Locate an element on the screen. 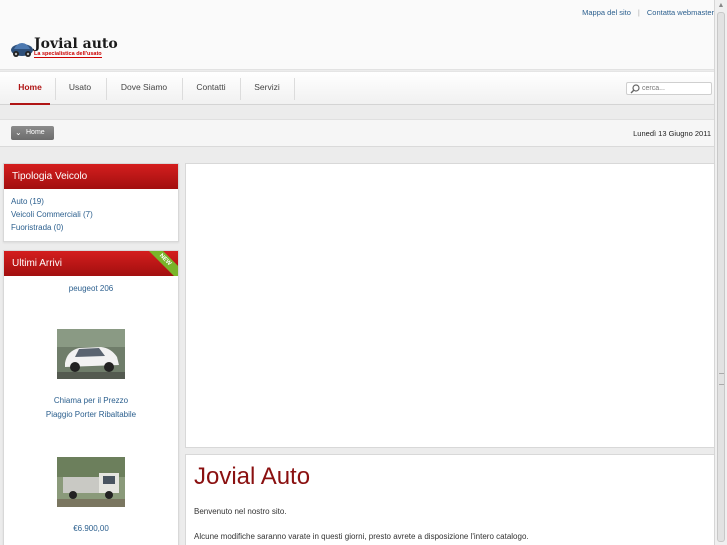 This screenshot has height=545, width=727. breadcrumb-home-button: ⌄ Home is located at coordinates (32, 133).